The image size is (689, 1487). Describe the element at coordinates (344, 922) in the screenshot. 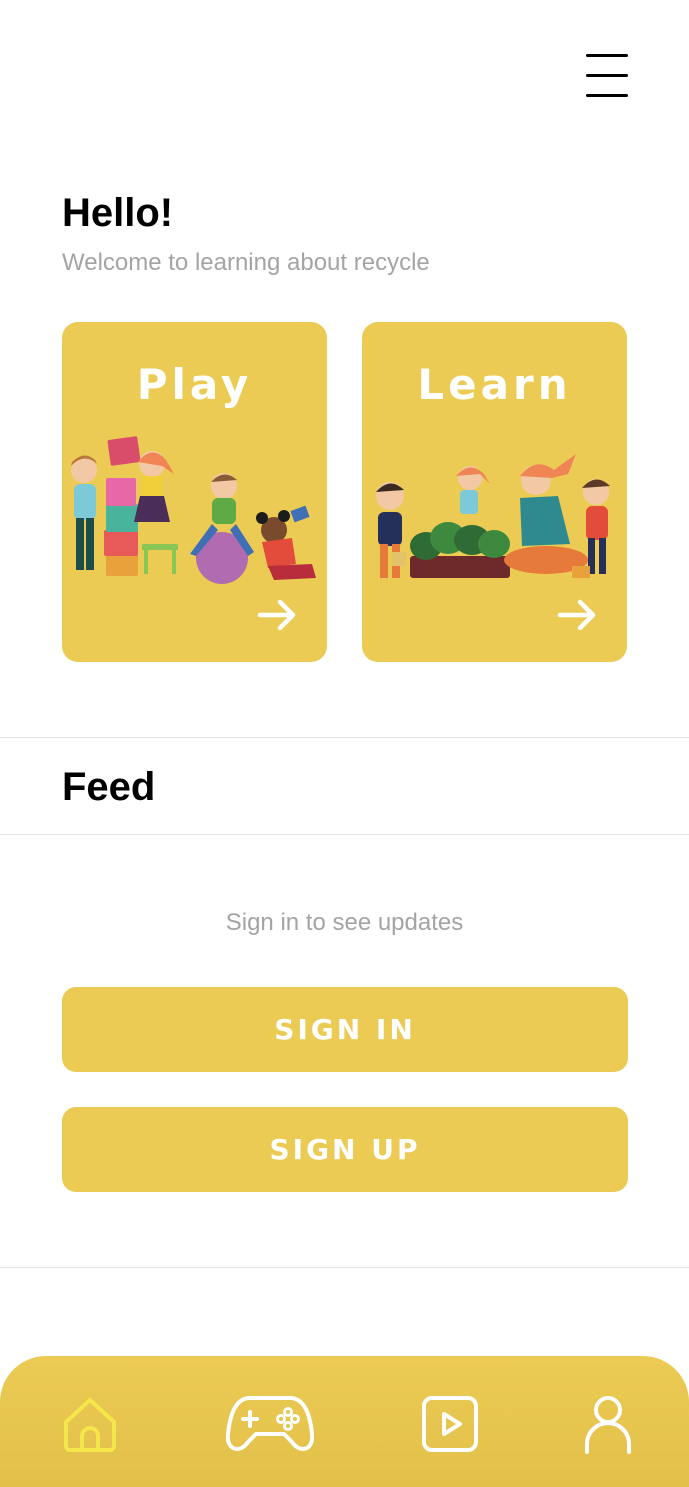

I see `feed-message: Sign in to see updates` at that location.